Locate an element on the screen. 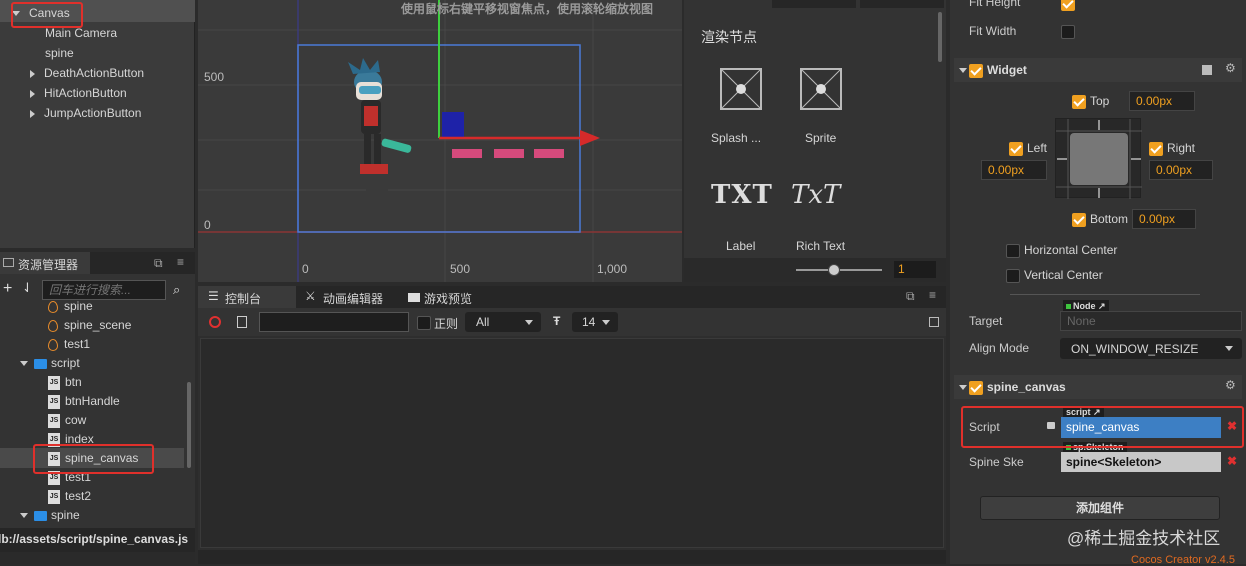 This screenshot has height=566, width=1246. horizontal-center-checkbox is located at coordinates (1013, 250).